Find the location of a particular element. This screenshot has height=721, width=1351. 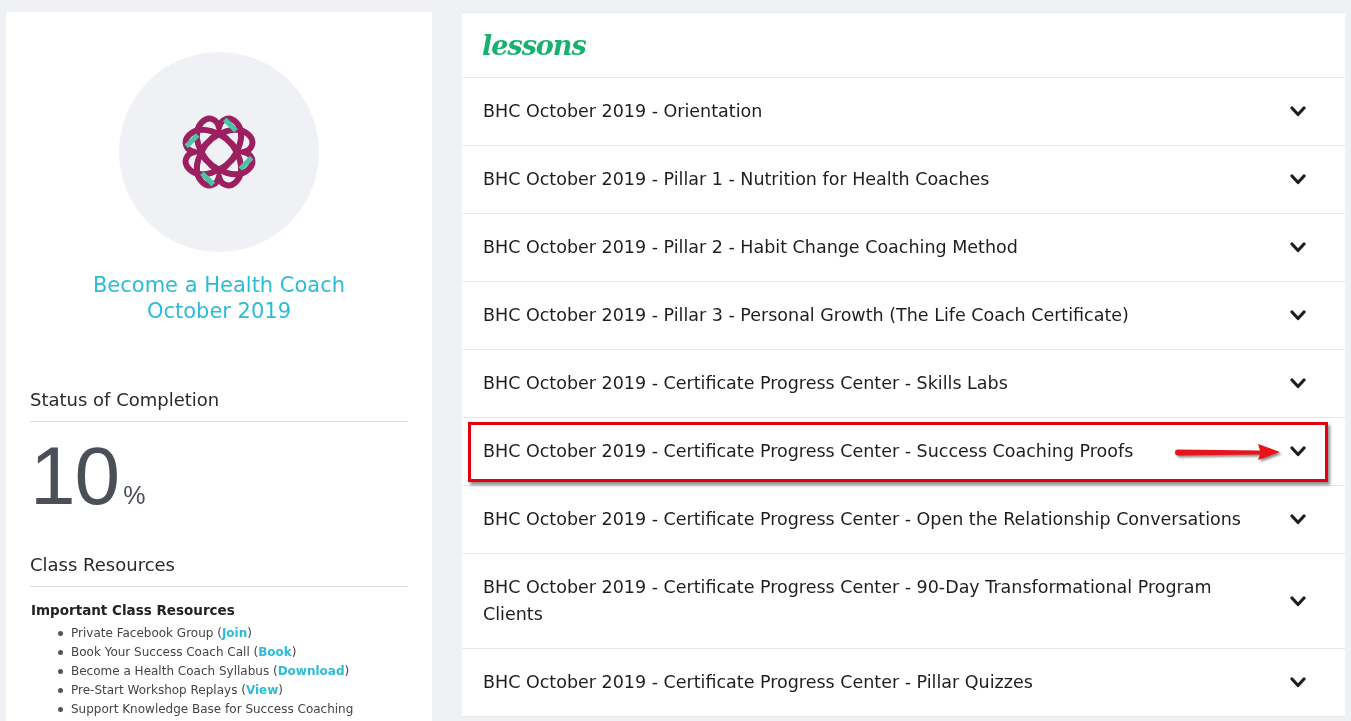

lesson-row: BHC October 2019 - Certificate Progress Center - Success Coaching Proofs is located at coordinates (903, 452).